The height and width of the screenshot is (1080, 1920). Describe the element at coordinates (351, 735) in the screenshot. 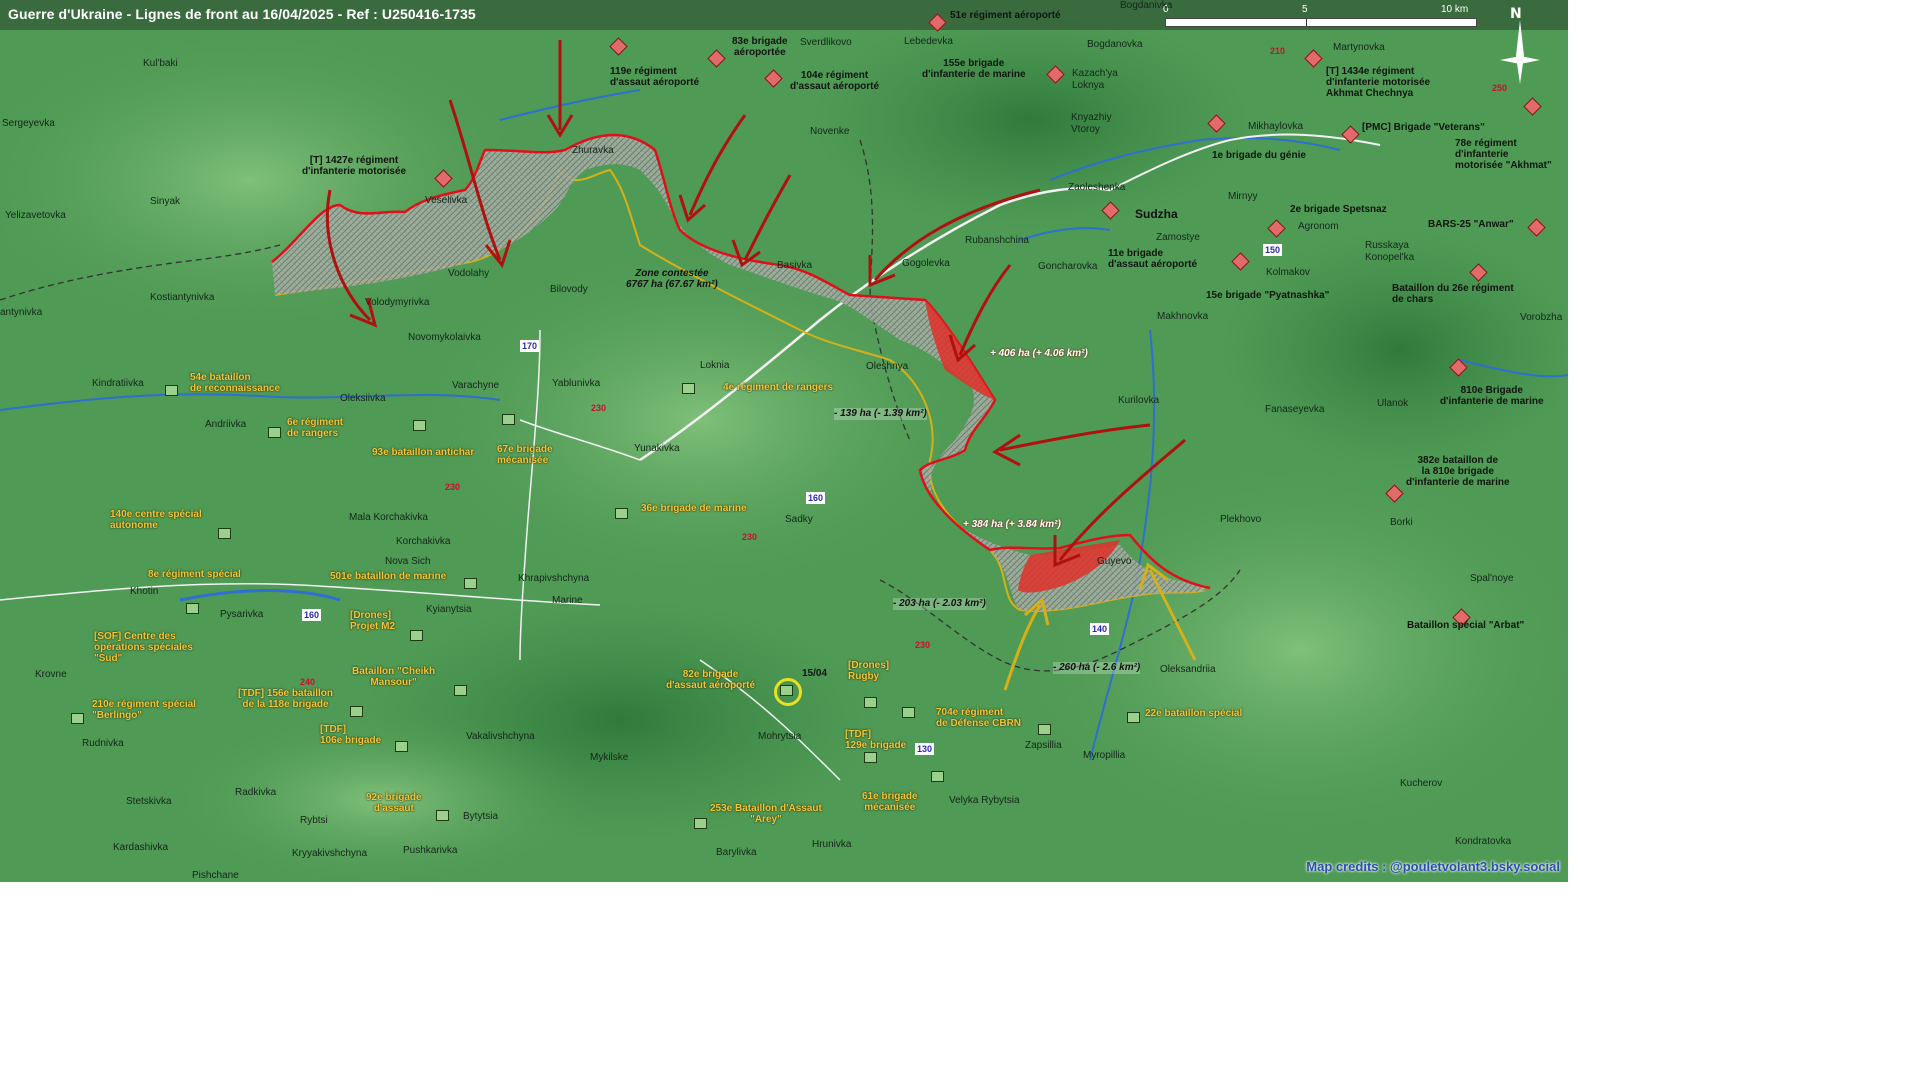

I see `ua-unit-label: [TDF] 106e brigade` at that location.